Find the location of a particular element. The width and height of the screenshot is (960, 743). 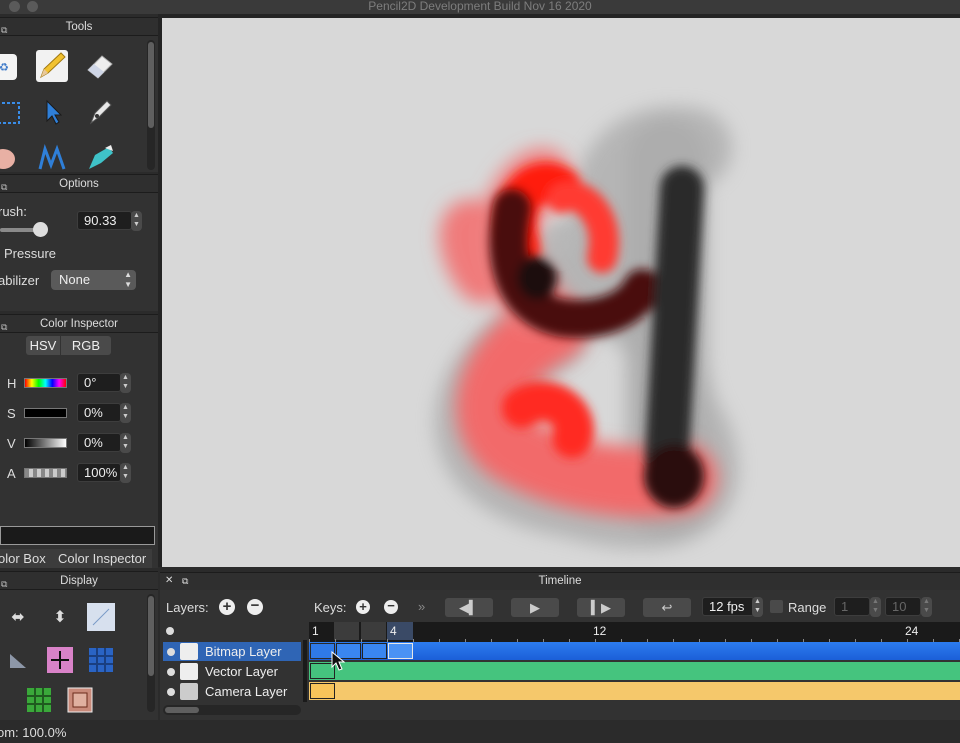

tab-hsv: HSV is located at coordinates (43, 345).